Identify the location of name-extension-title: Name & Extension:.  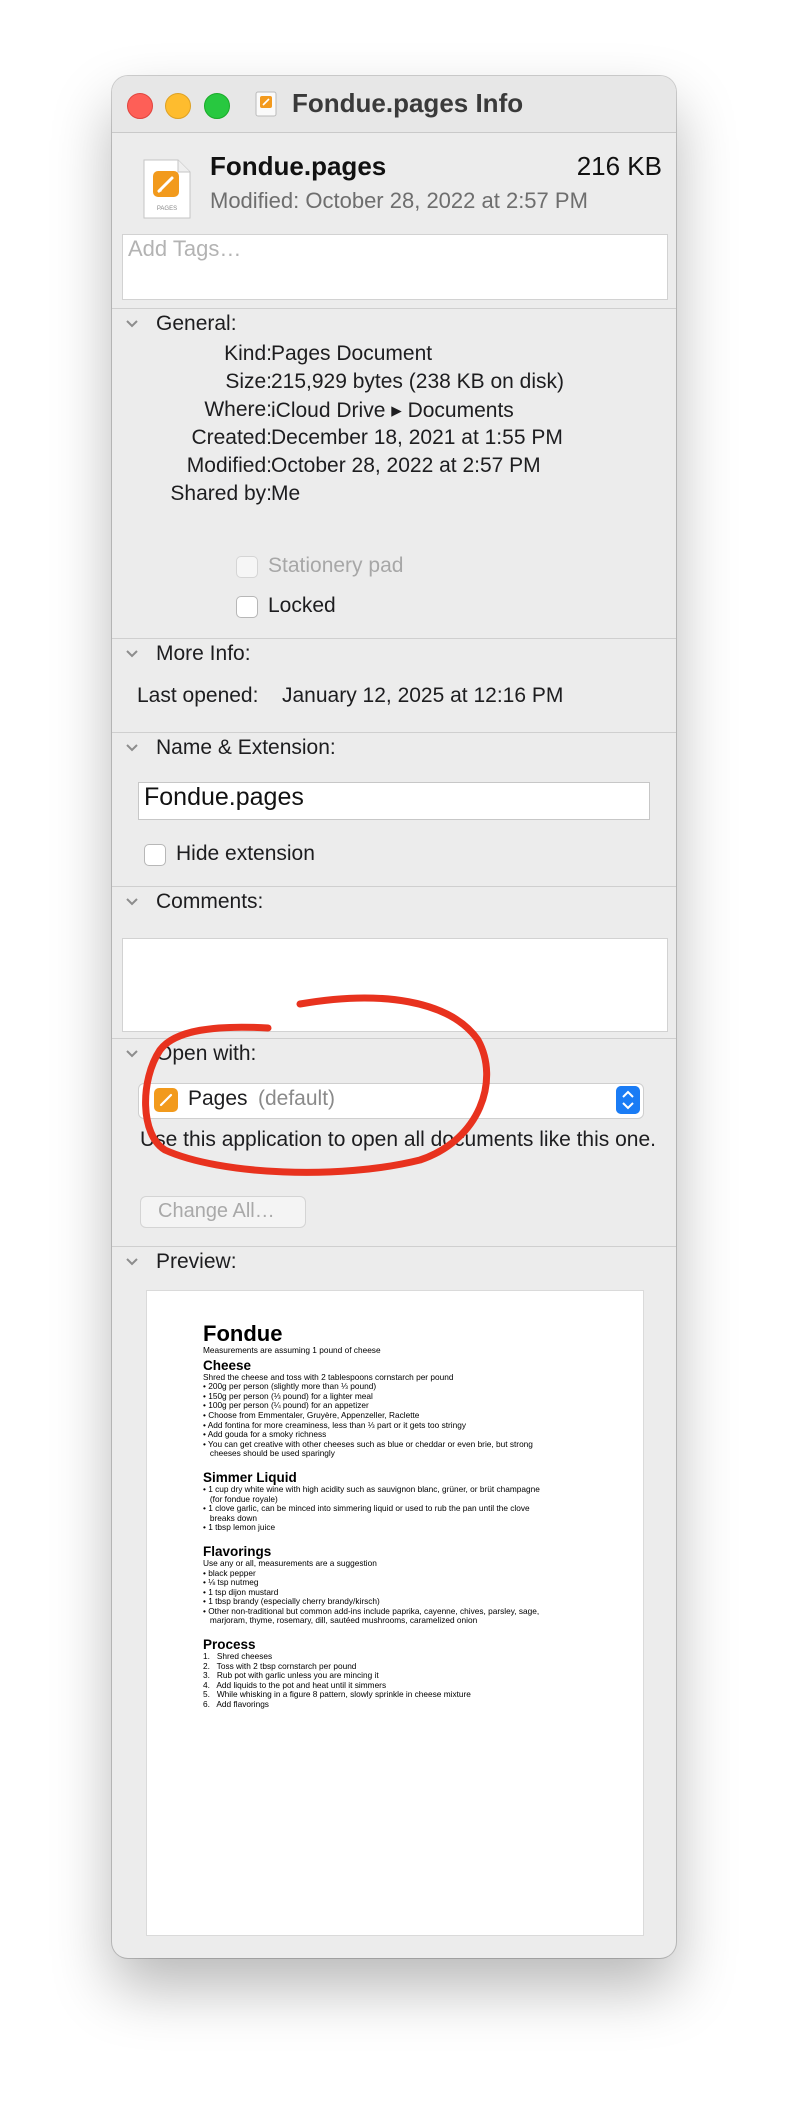
(246, 747).